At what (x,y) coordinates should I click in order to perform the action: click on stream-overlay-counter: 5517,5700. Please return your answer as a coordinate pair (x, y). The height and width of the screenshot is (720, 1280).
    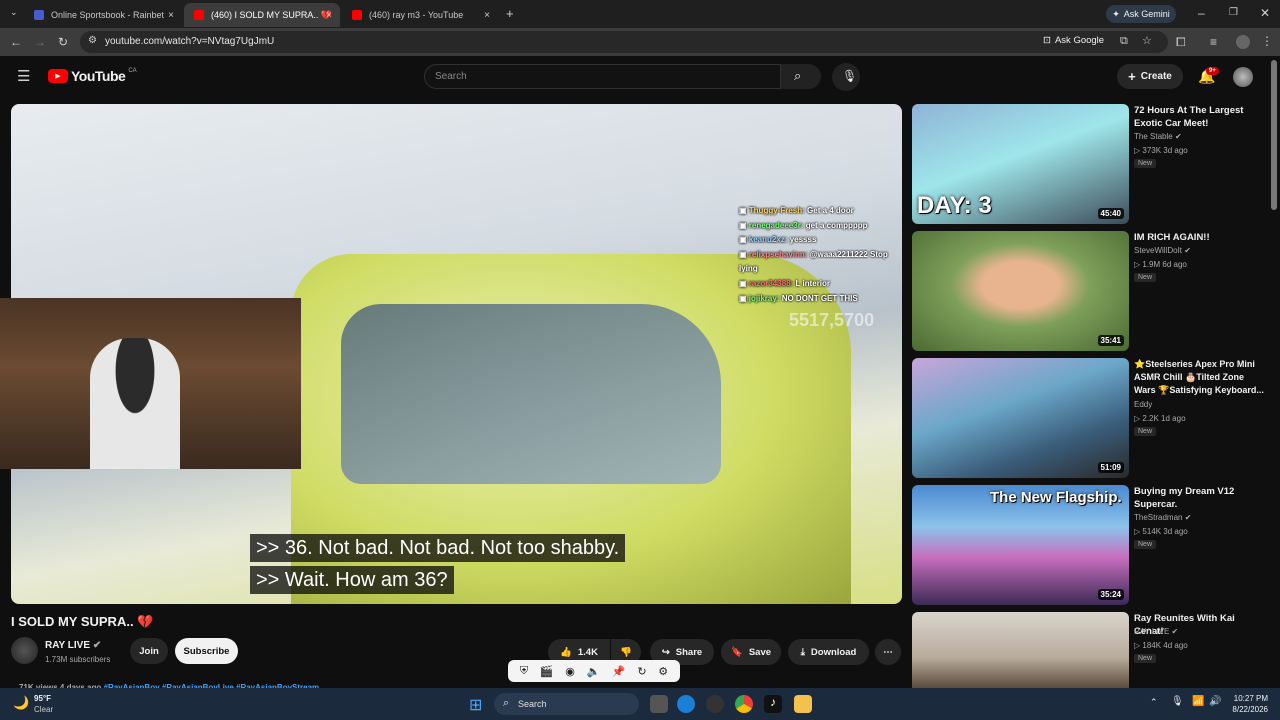
    Looking at the image, I should click on (832, 320).